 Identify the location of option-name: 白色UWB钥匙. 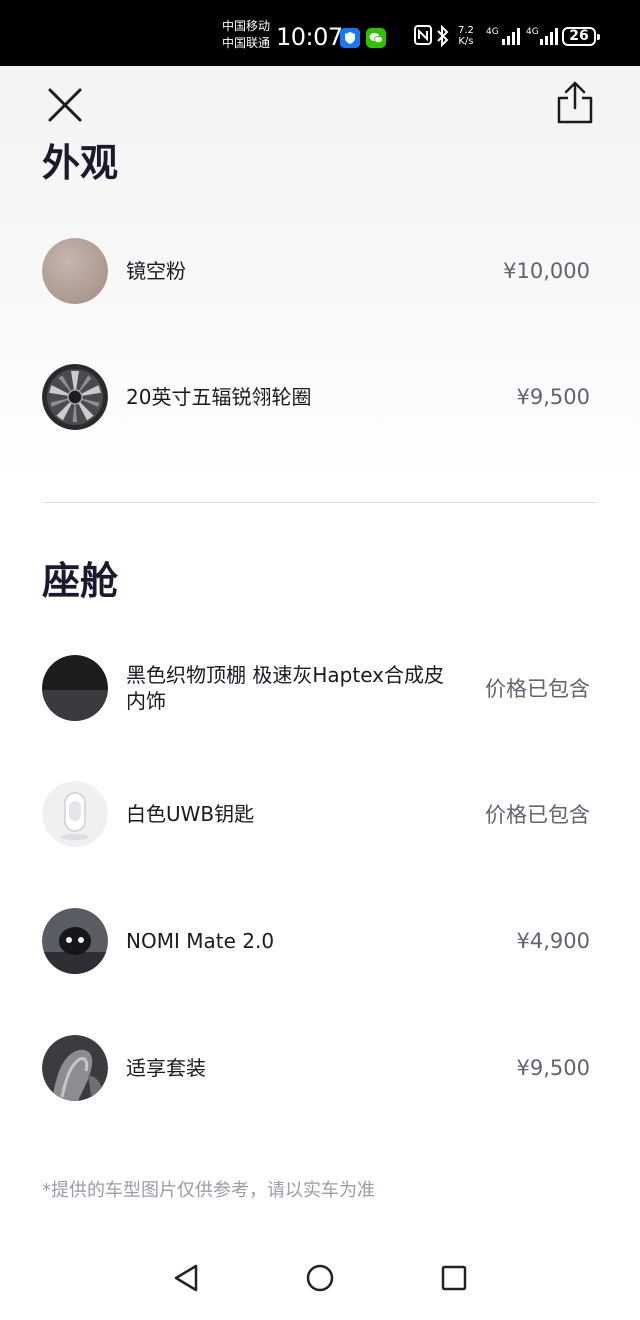
(190, 814).